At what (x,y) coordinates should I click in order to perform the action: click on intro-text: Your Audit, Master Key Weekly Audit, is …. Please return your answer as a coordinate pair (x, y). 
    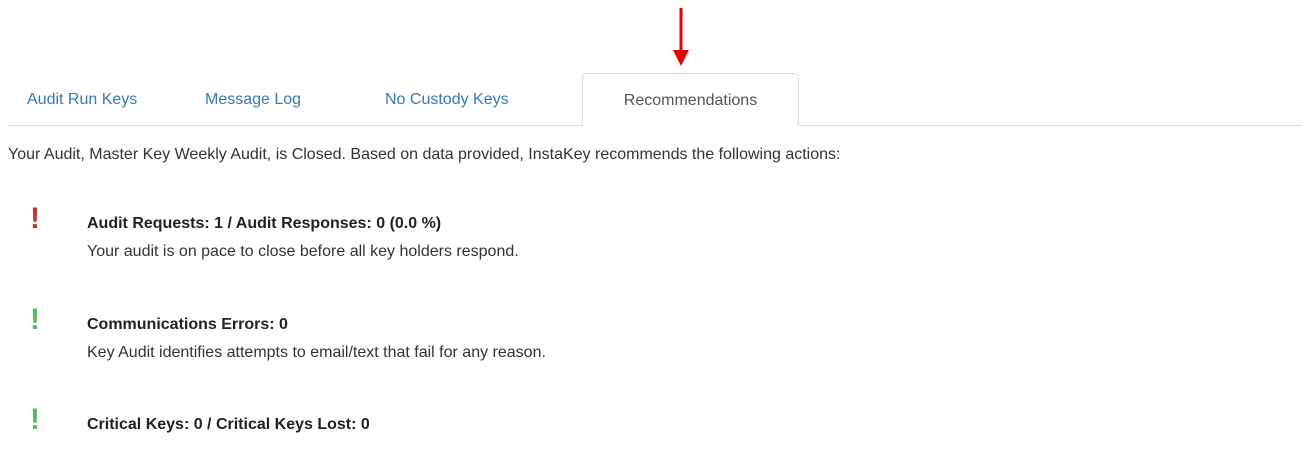
    Looking at the image, I should click on (424, 154).